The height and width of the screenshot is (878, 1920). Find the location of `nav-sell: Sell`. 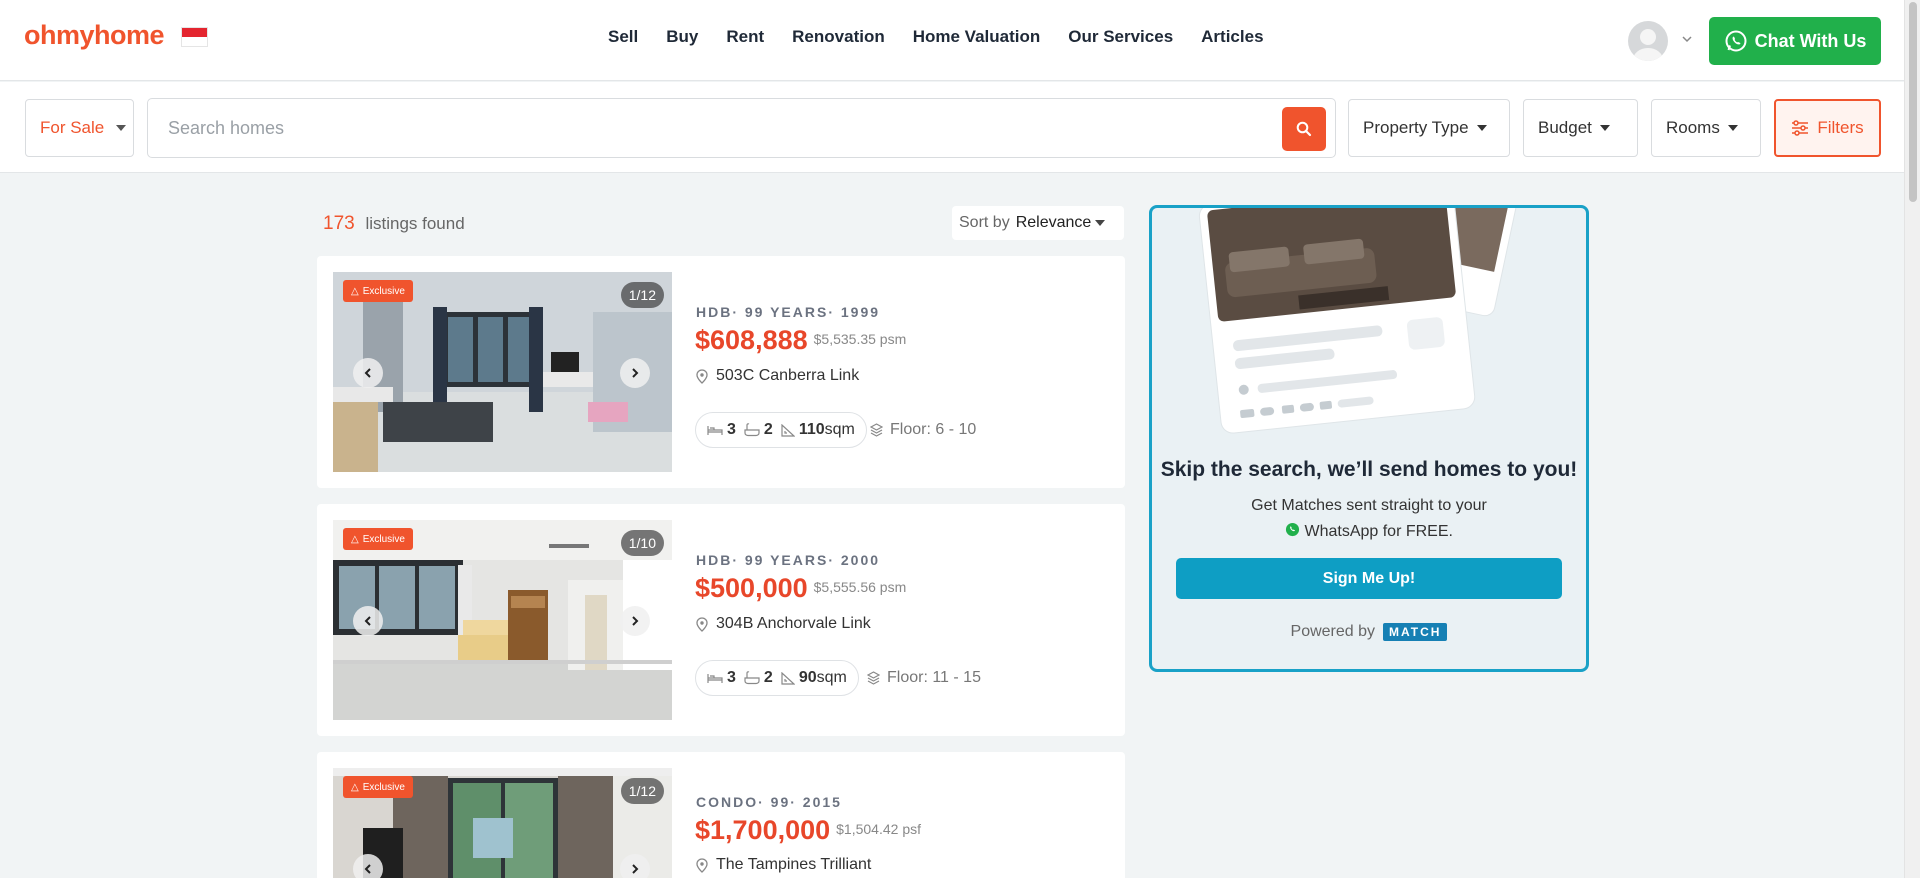

nav-sell: Sell is located at coordinates (623, 37).